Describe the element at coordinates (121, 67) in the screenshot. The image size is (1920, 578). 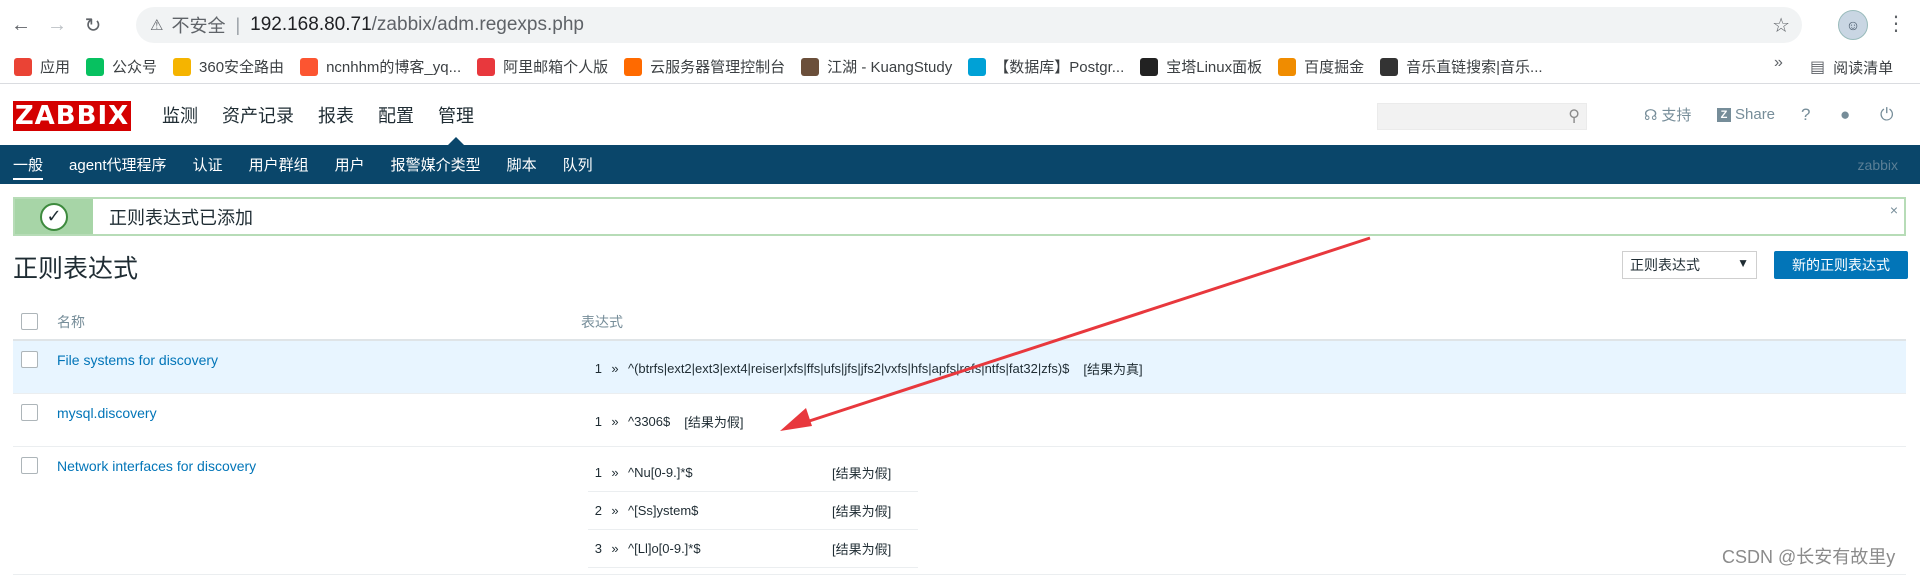
I see `bookmark-item: 公众号` at that location.